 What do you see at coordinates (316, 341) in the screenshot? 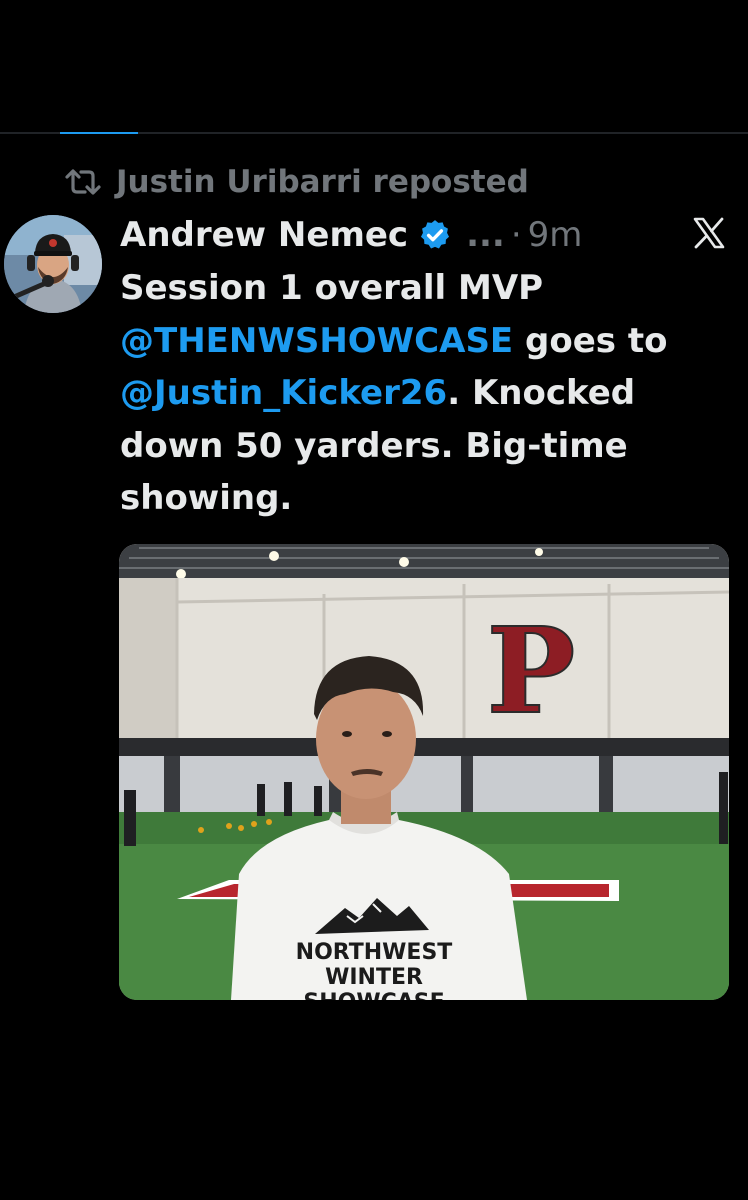
I see `mention-thenwshowcase: @THENWSHOWCASE` at bounding box center [316, 341].